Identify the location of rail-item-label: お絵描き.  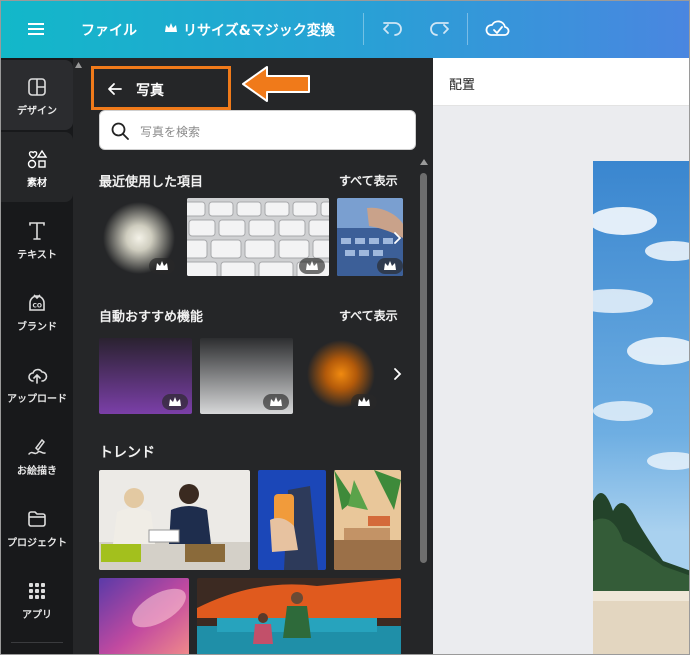
(37, 471).